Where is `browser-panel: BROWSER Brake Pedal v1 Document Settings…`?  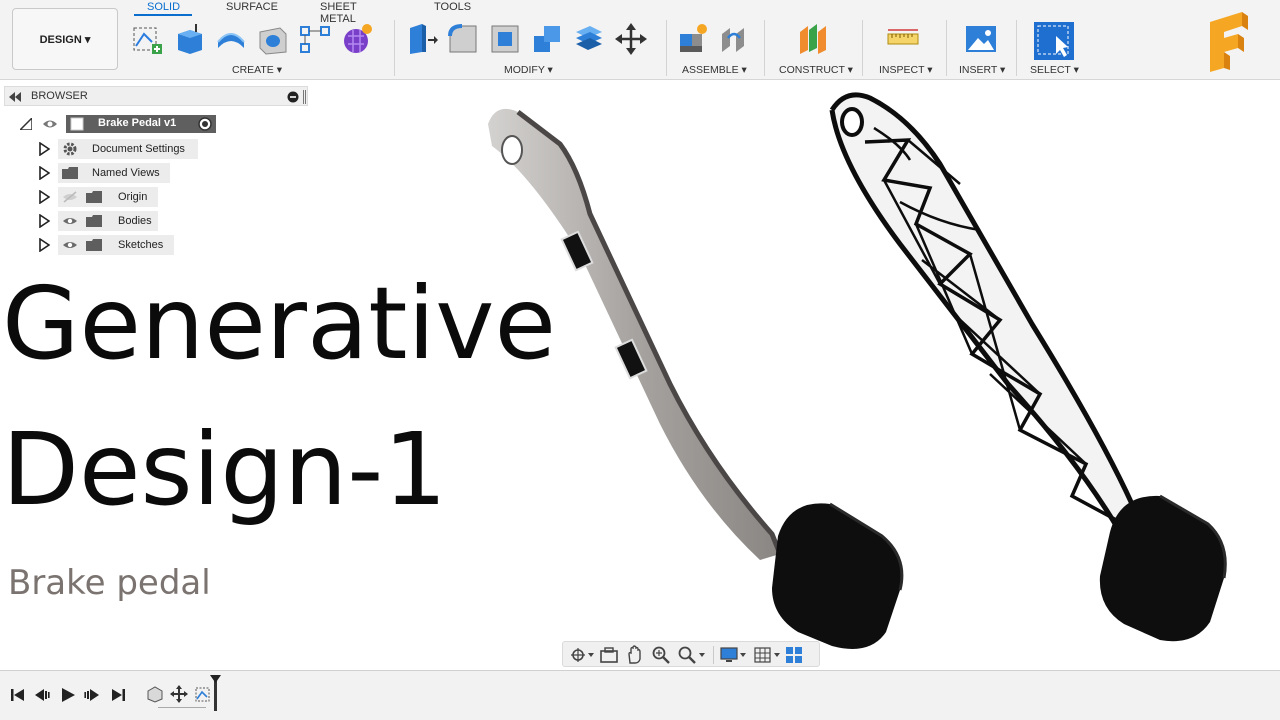 browser-panel: BROWSER Brake Pedal v1 Document Settings… is located at coordinates (156, 171).